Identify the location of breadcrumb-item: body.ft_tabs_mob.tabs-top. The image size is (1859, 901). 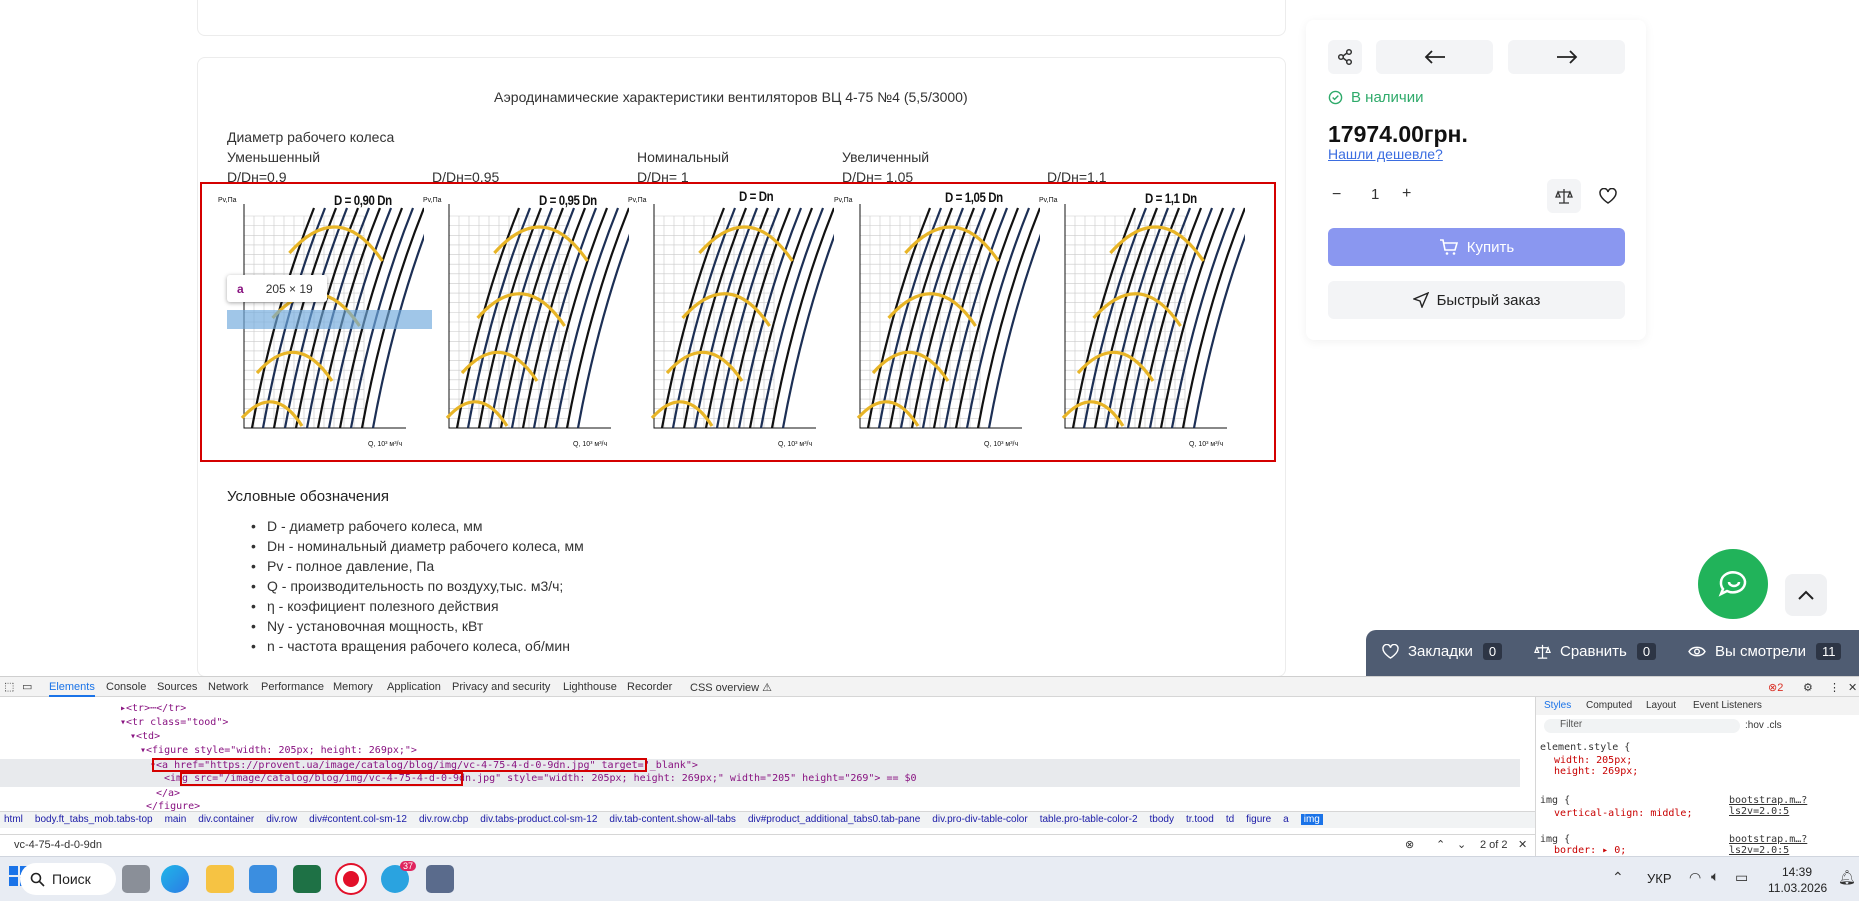
(94, 819).